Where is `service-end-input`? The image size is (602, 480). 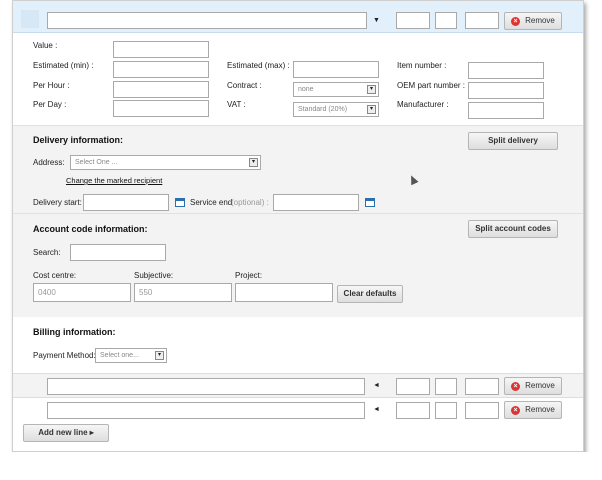 service-end-input is located at coordinates (316, 202).